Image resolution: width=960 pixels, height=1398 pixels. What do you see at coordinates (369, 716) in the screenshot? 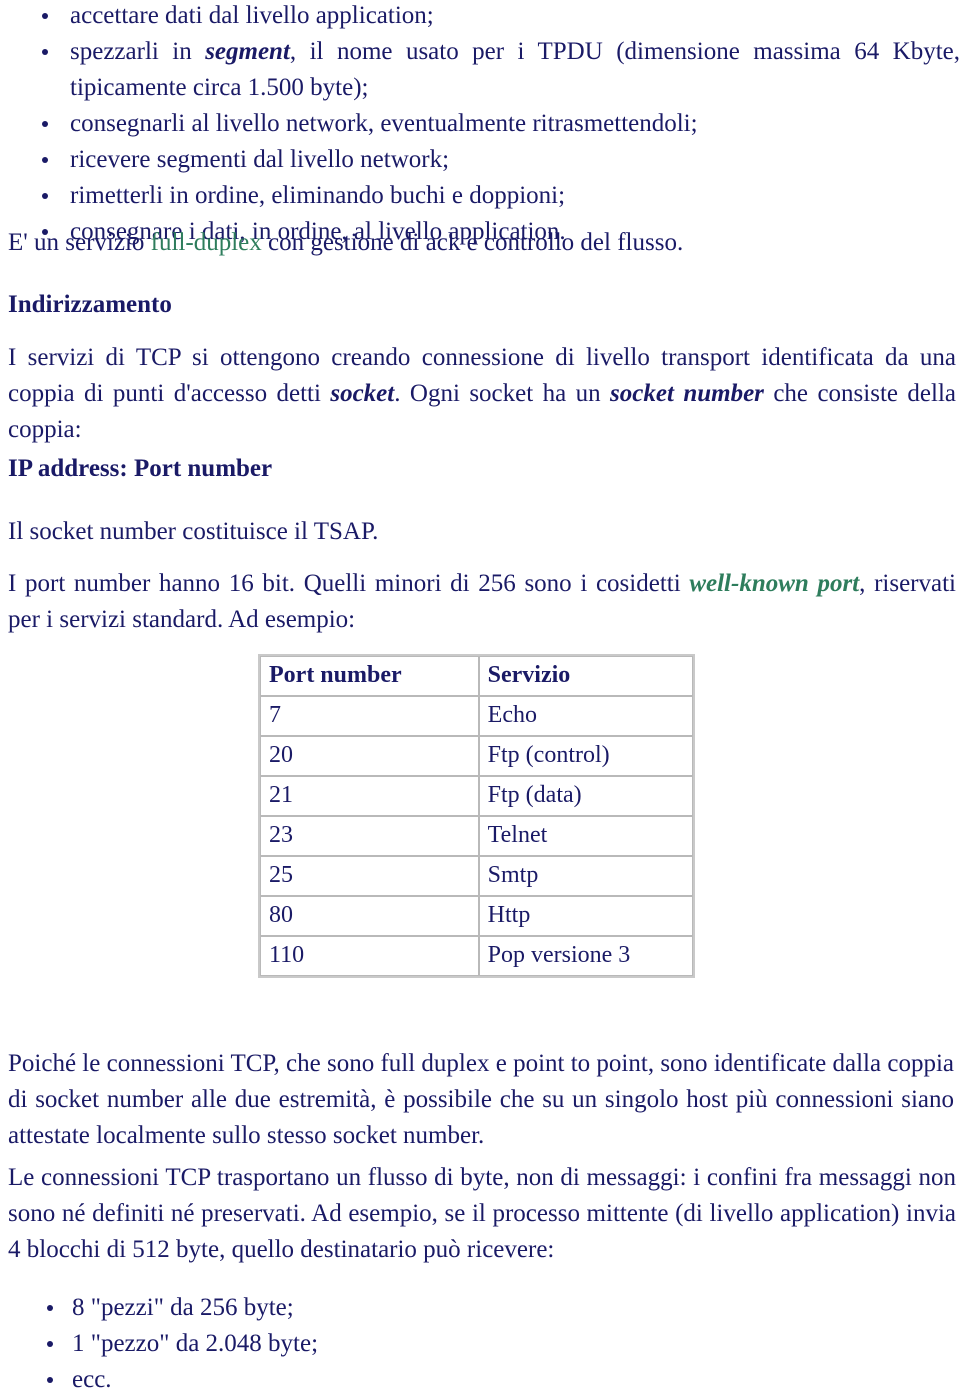
I see `cell-port-number: 7` at bounding box center [369, 716].